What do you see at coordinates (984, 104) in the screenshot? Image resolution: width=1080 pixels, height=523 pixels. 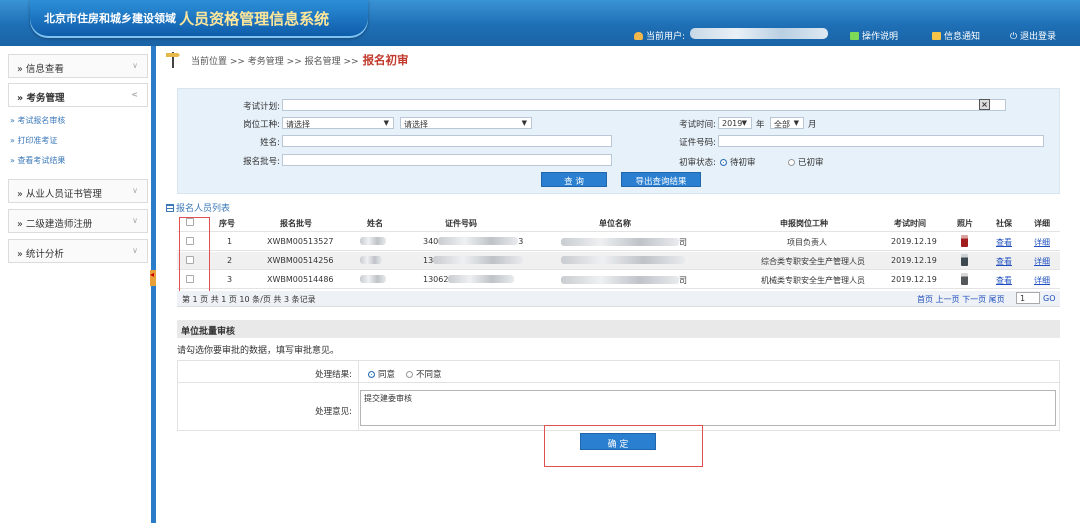 I see `clear-icon: ×` at bounding box center [984, 104].